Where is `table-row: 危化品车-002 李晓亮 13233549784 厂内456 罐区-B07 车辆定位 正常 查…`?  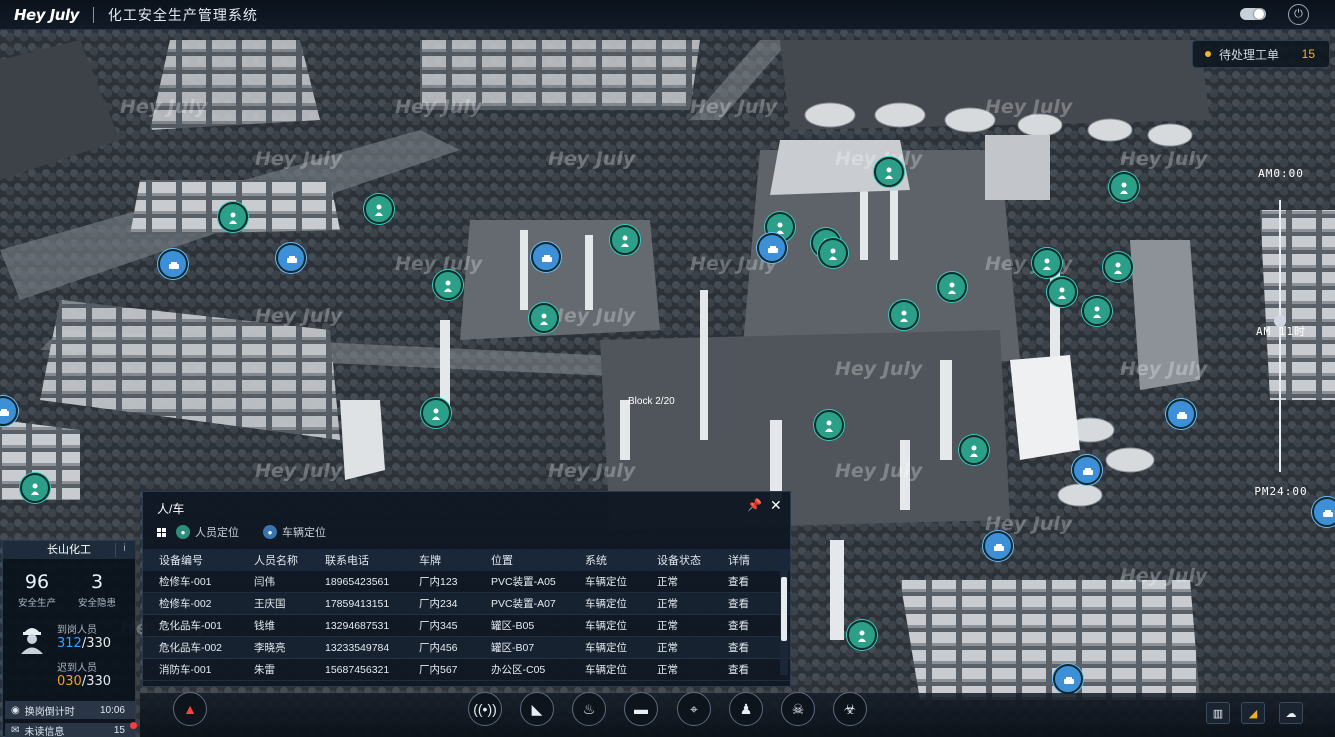 table-row: 危化品车-002 李晓亮 13233549784 厂内456 罐区-B07 车辆定位 正常 查… is located at coordinates (466, 648).